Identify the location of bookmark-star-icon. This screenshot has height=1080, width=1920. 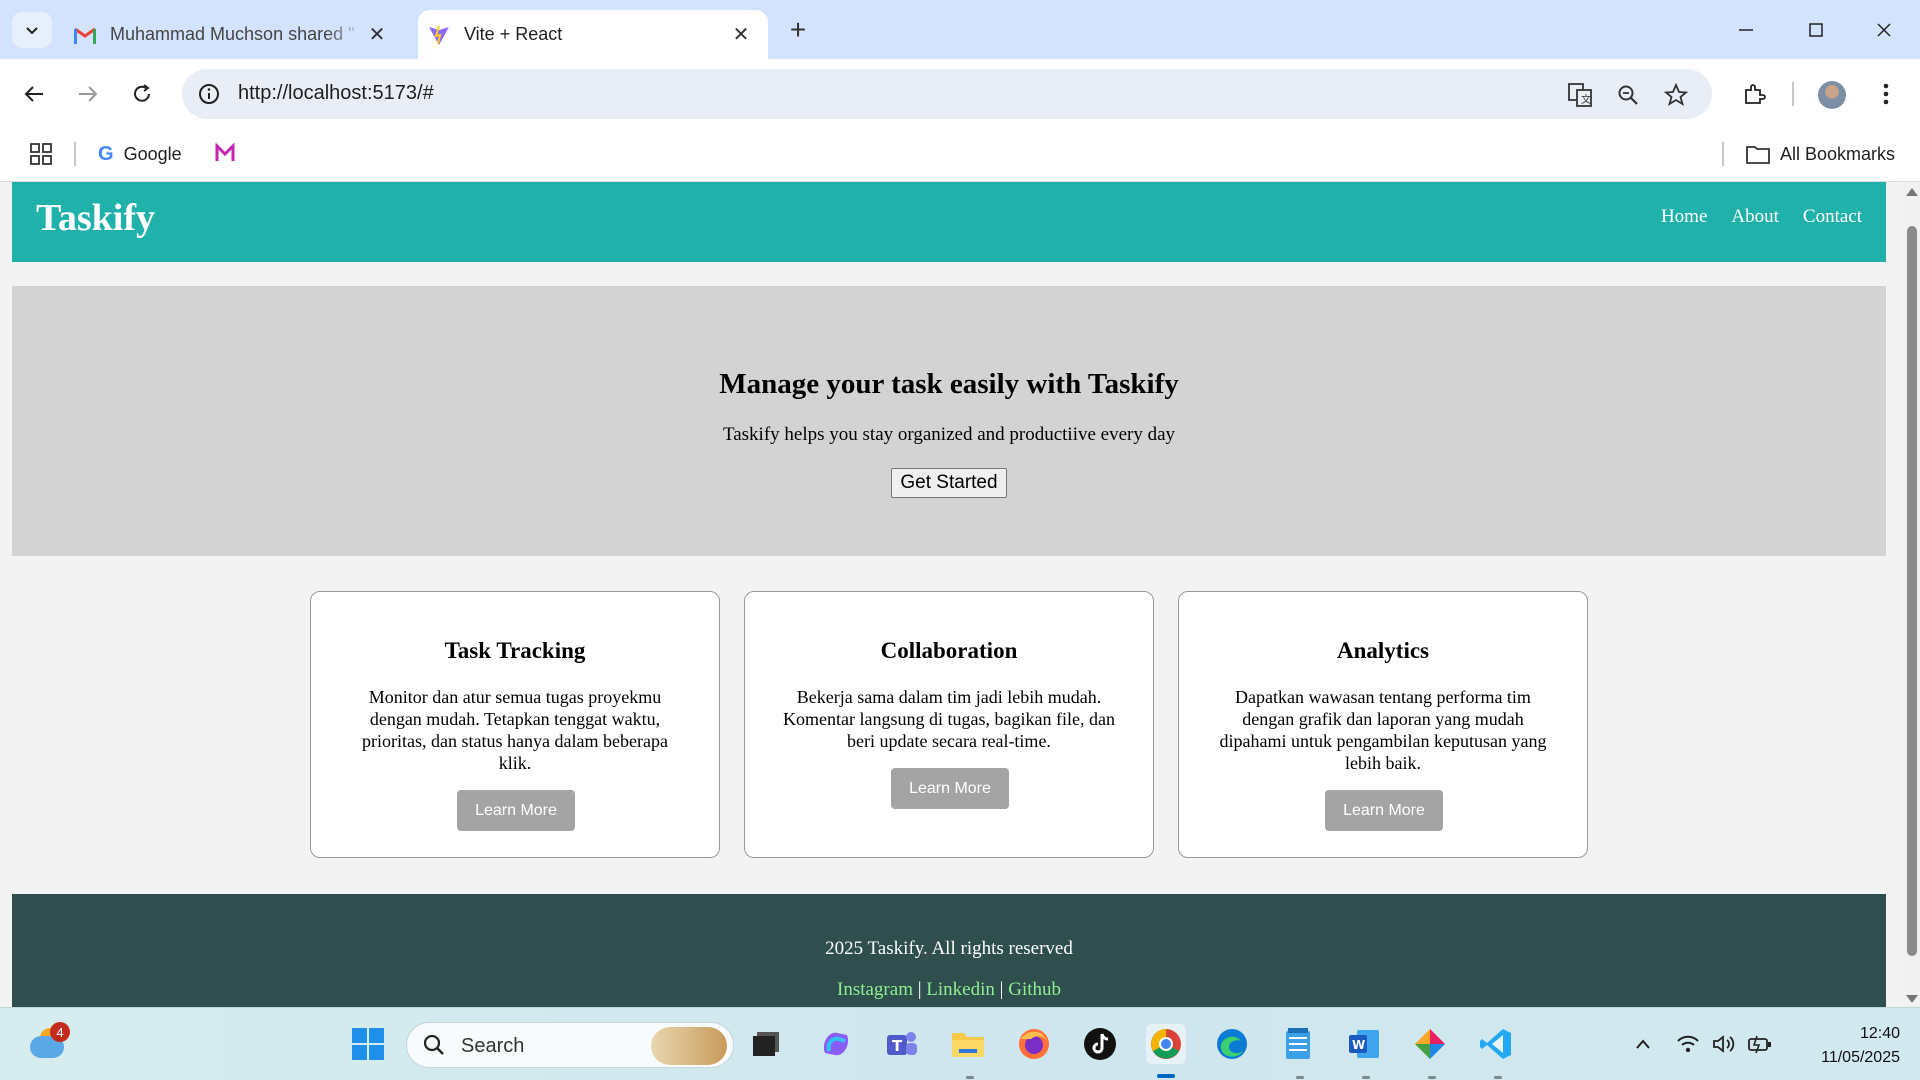
(1676, 95).